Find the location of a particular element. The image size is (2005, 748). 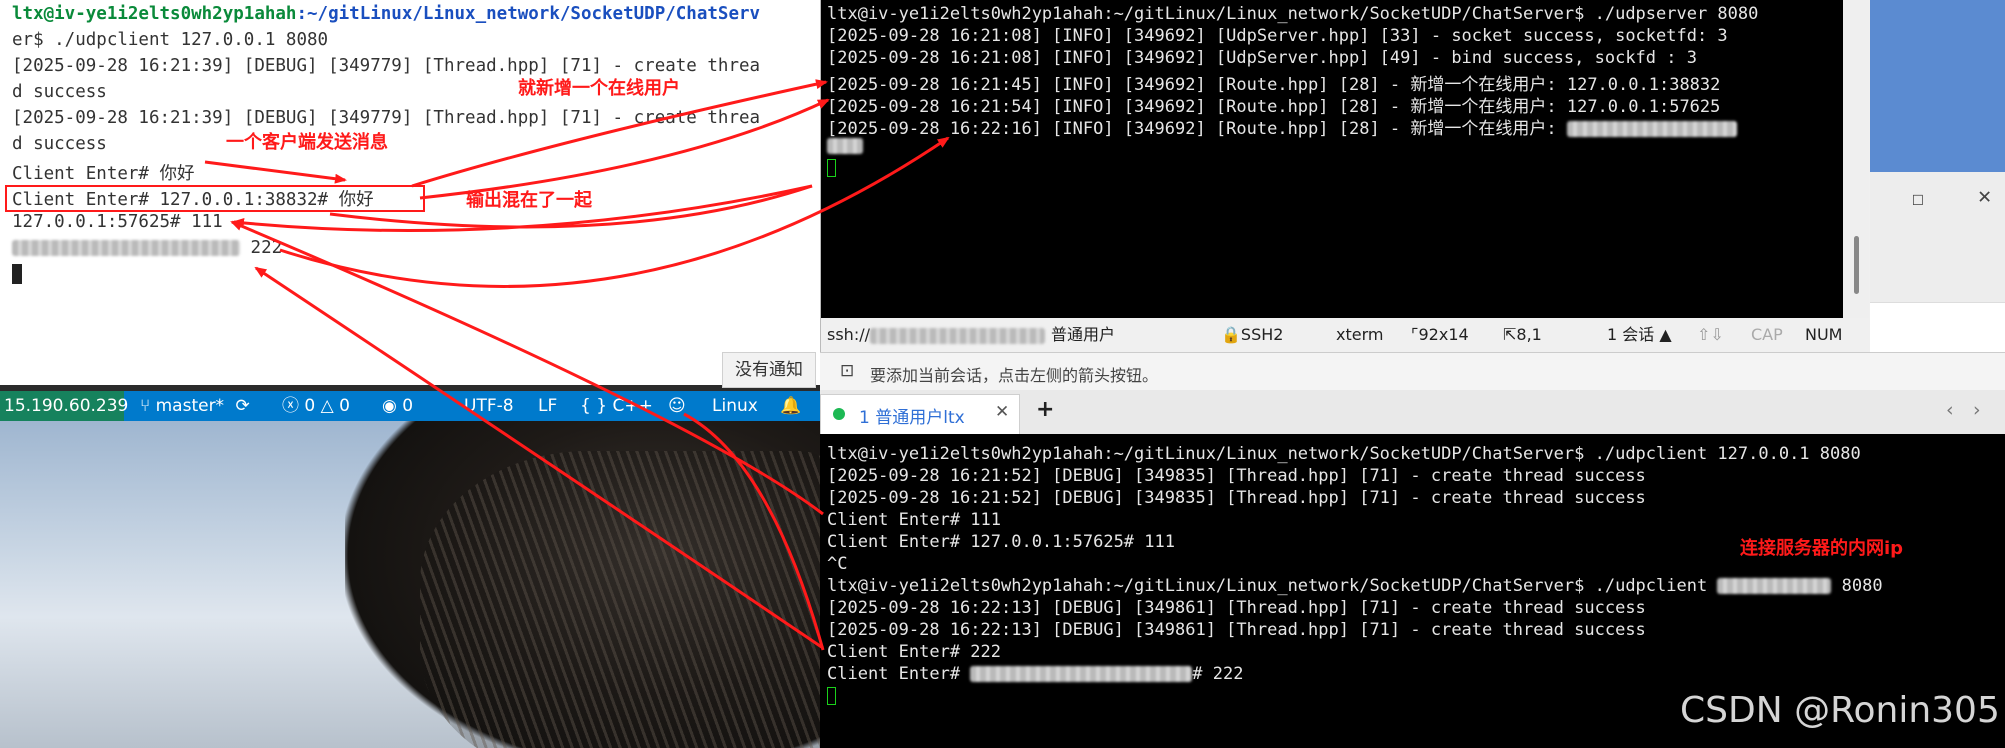

ports-item: ◉ 0 is located at coordinates (397, 406).